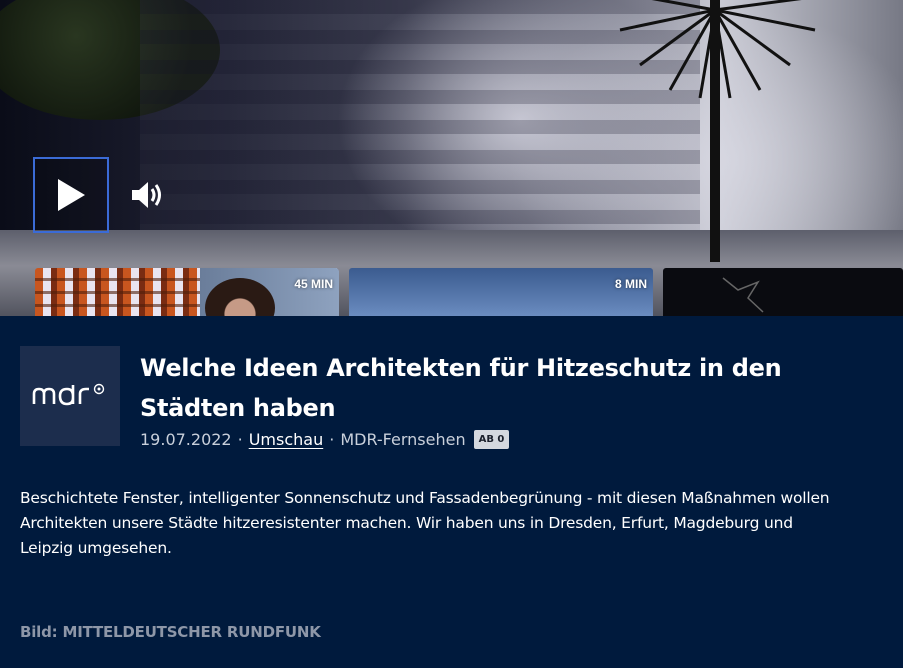  I want to click on sculpture-pole, so click(715, 131).